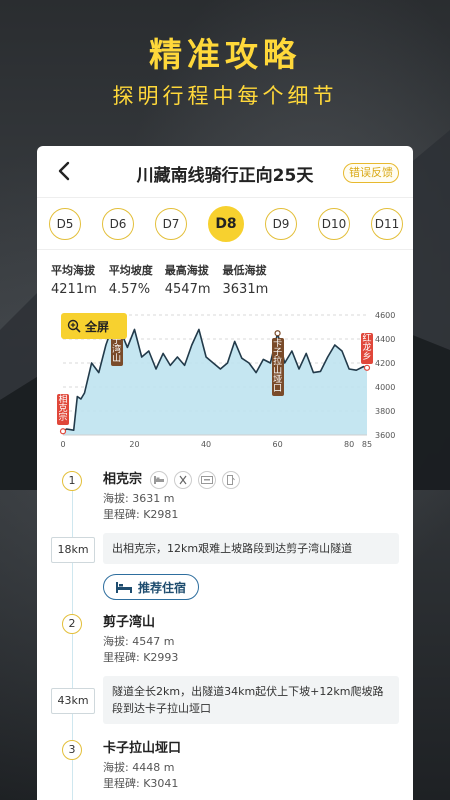 Image resolution: width=450 pixels, height=800 pixels. What do you see at coordinates (139, 641) in the screenshot?
I see `stop-altitude: 海拔: 4547 m` at bounding box center [139, 641].